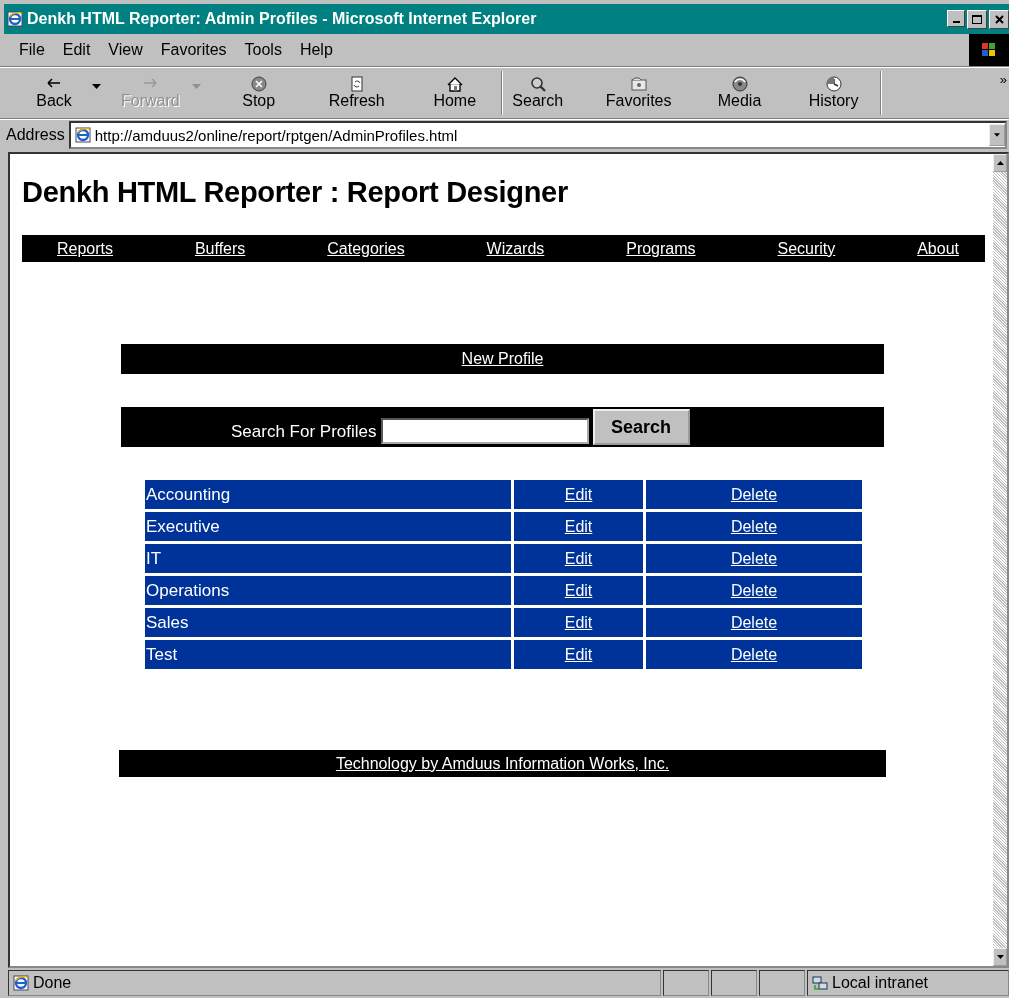 This screenshot has width=1009, height=998. What do you see at coordinates (125, 50) in the screenshot?
I see `menu-item: View` at bounding box center [125, 50].